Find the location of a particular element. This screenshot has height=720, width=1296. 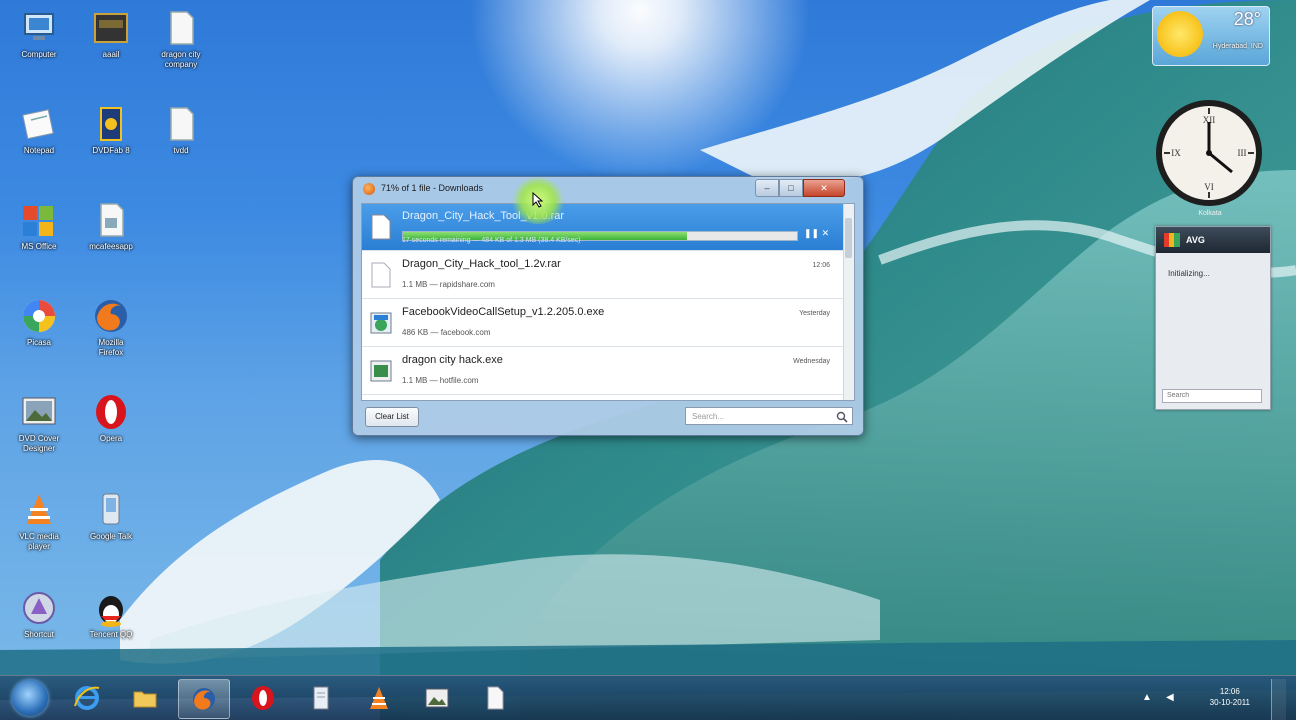

taskbar-document is located at coordinates (495, 698).